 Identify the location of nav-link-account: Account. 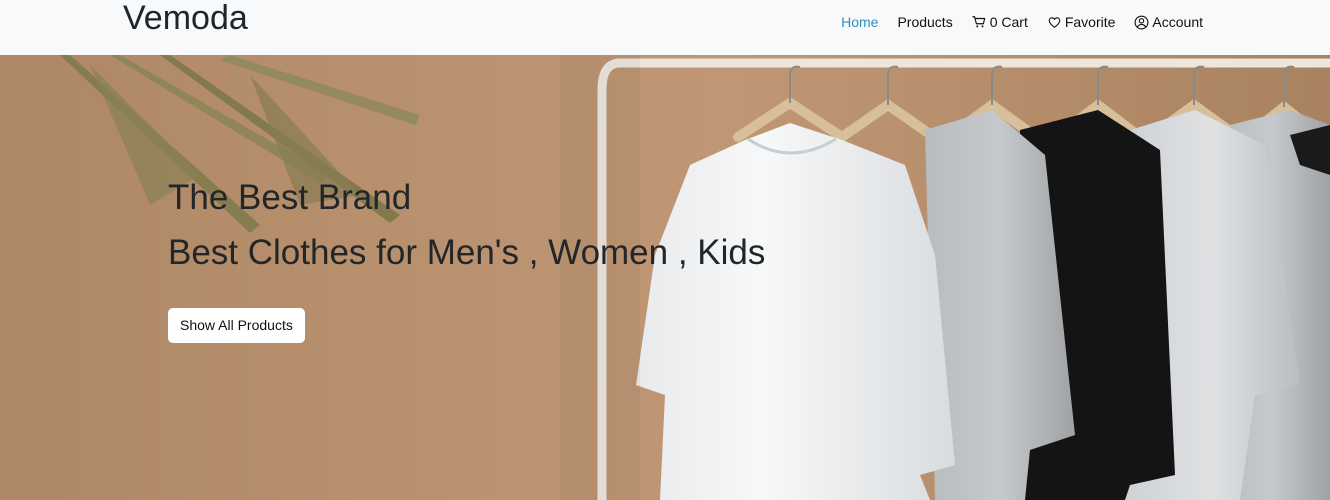
(1168, 22).